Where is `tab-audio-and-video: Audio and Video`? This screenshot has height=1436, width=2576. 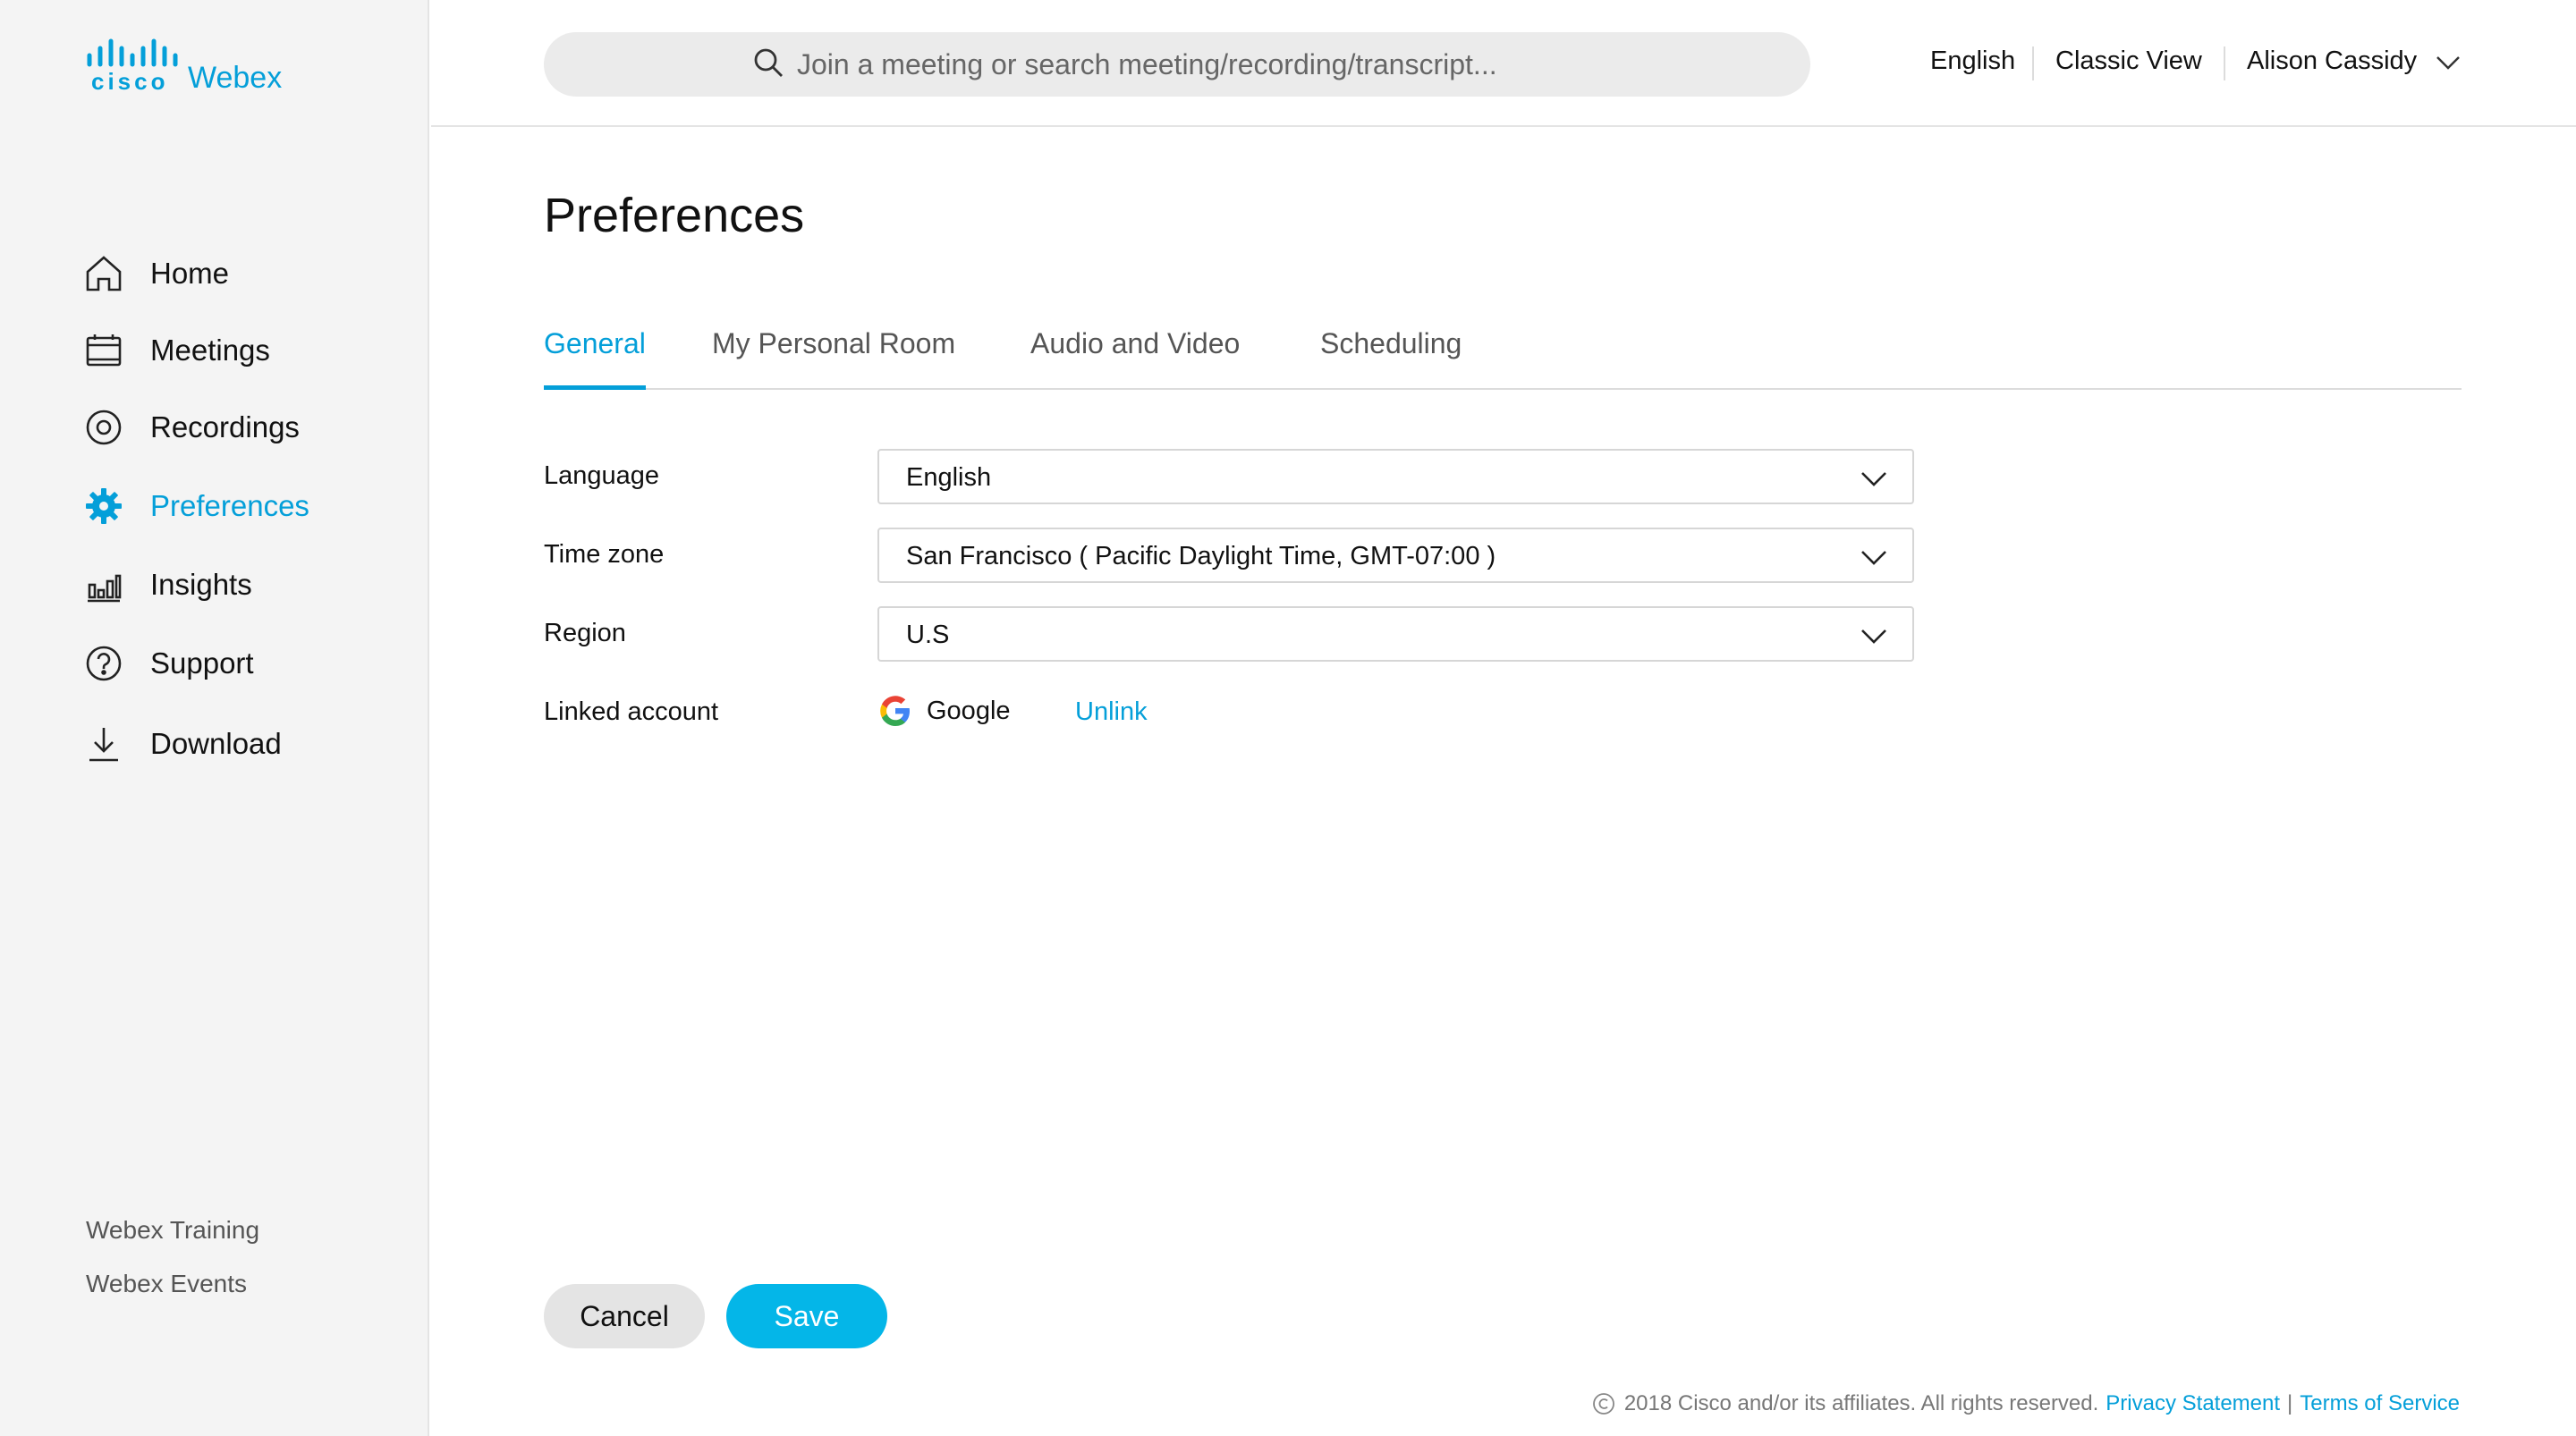 tab-audio-and-video: Audio and Video is located at coordinates (1135, 358).